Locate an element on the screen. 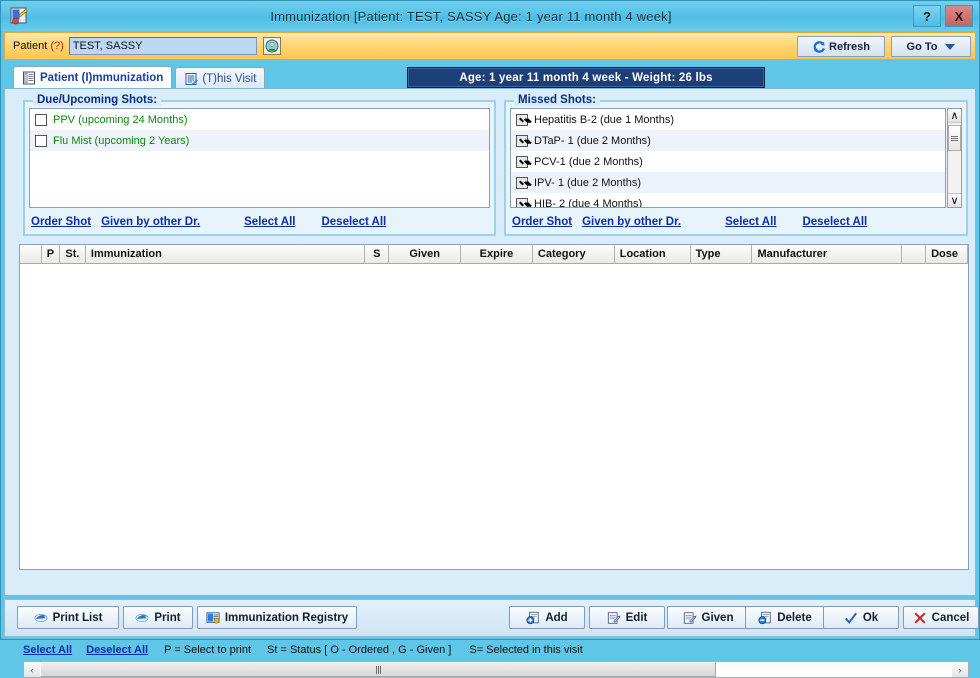 Image resolution: width=980 pixels, height=678 pixels. patient-lookup-button is located at coordinates (271, 46).